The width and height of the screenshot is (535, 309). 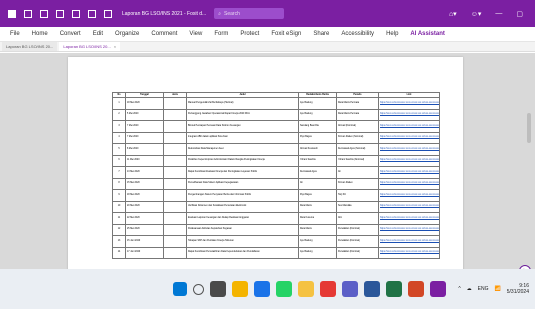 What do you see at coordinates (357, 172) in the screenshot?
I see `cell-penulis: Ali` at bounding box center [357, 172].